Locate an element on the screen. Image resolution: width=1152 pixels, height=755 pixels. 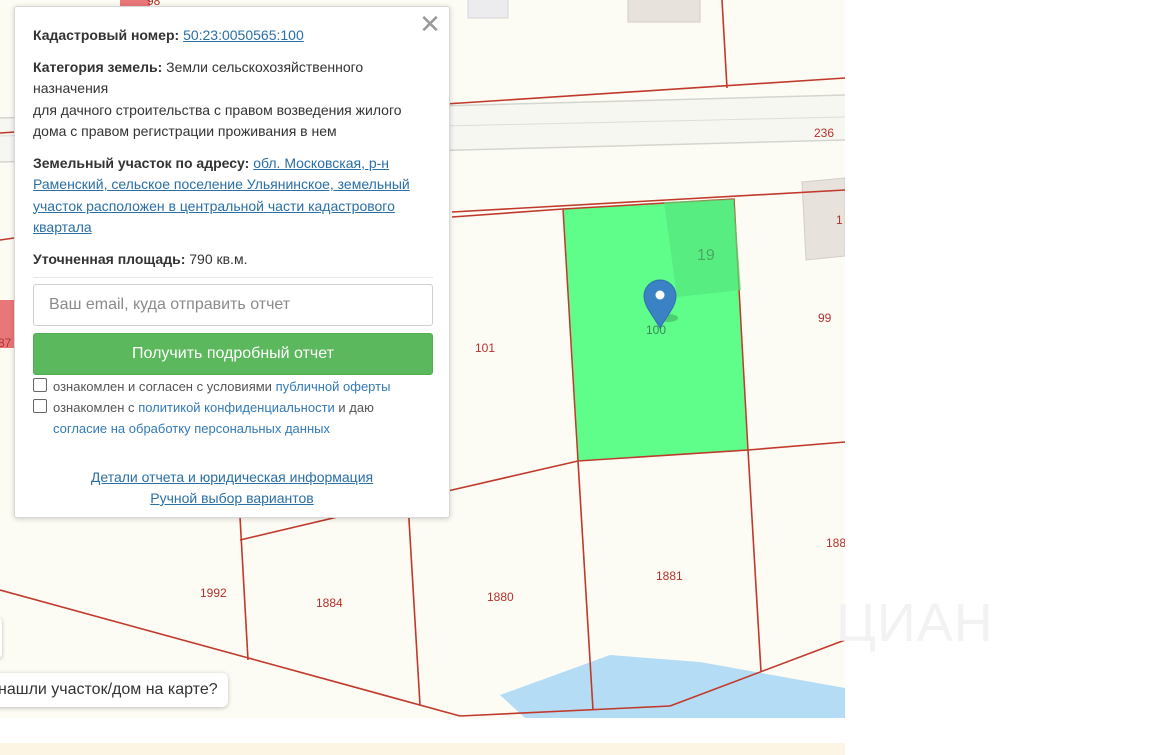
map-control is located at coordinates (1, 638).